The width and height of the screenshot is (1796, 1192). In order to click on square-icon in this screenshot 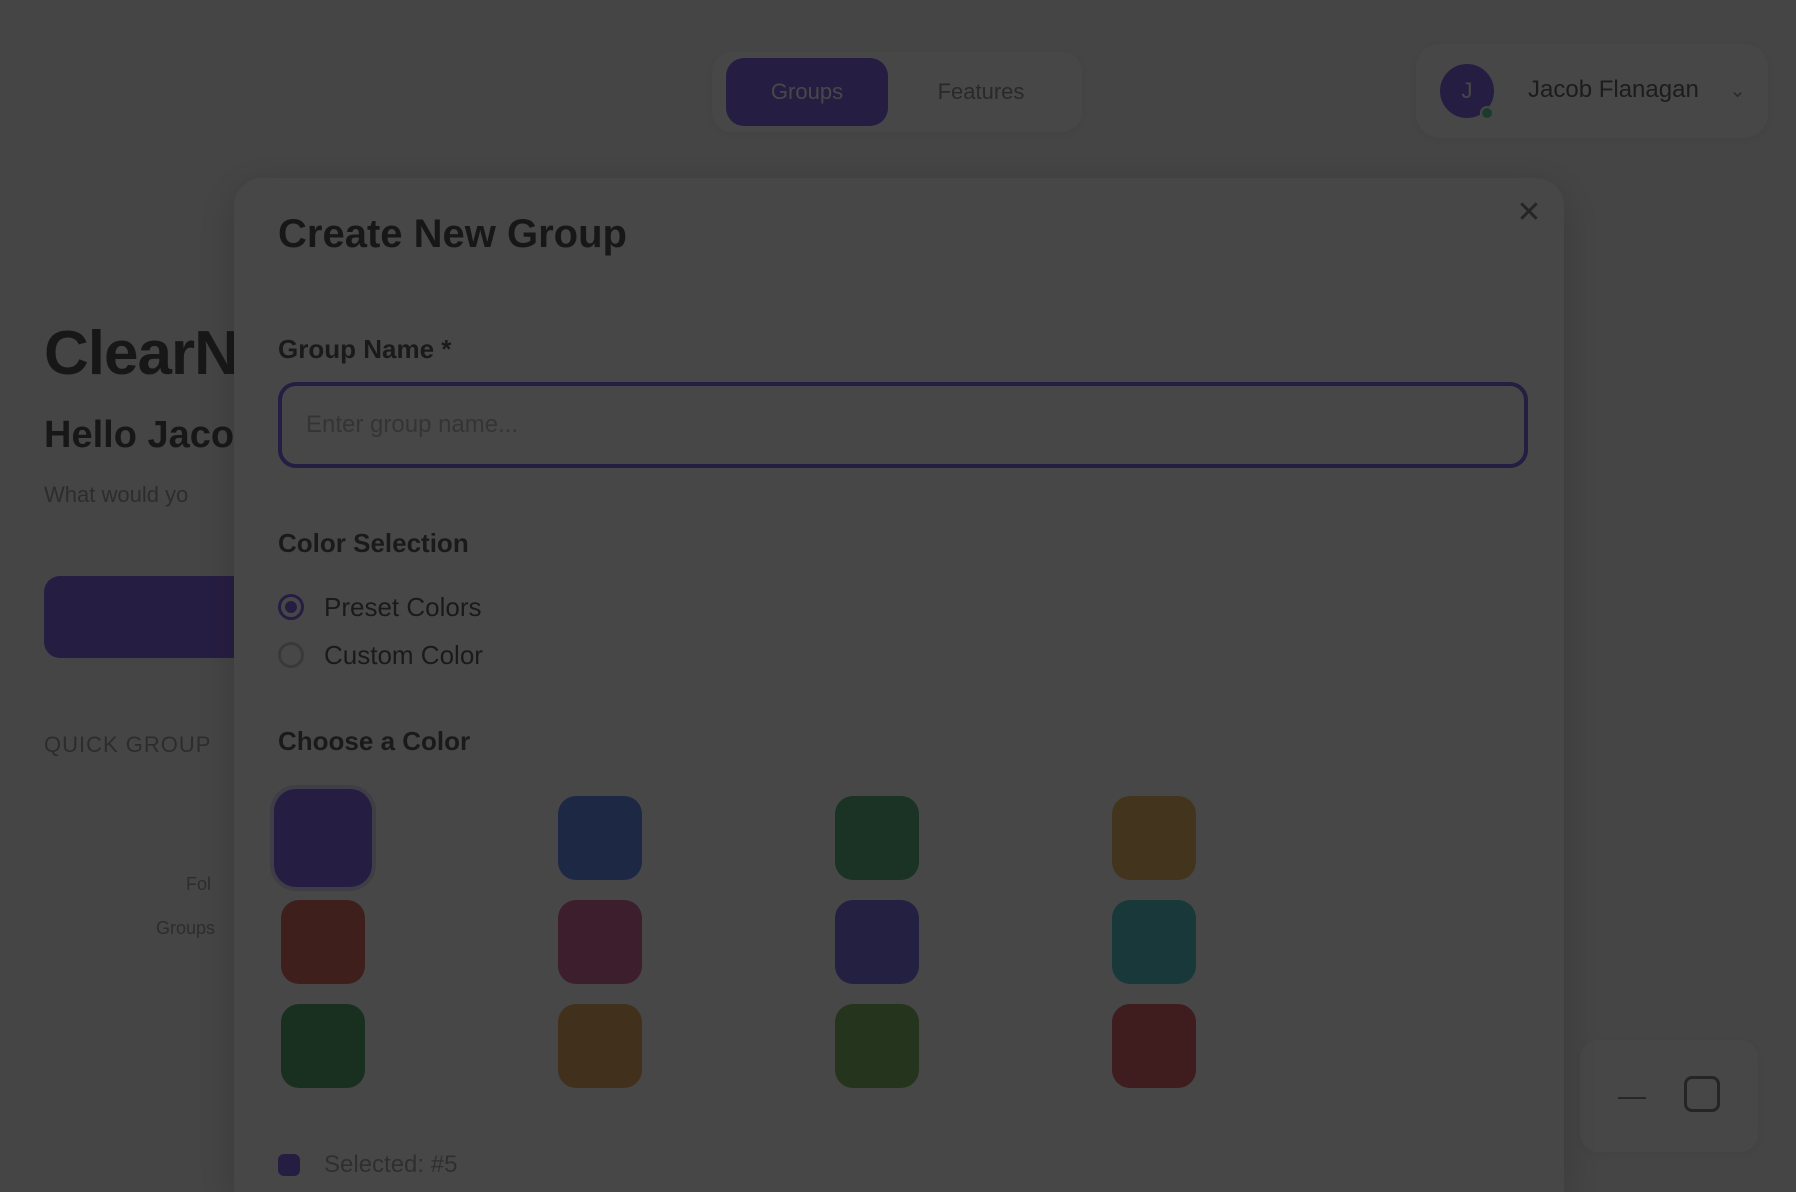, I will do `click(1702, 1094)`.